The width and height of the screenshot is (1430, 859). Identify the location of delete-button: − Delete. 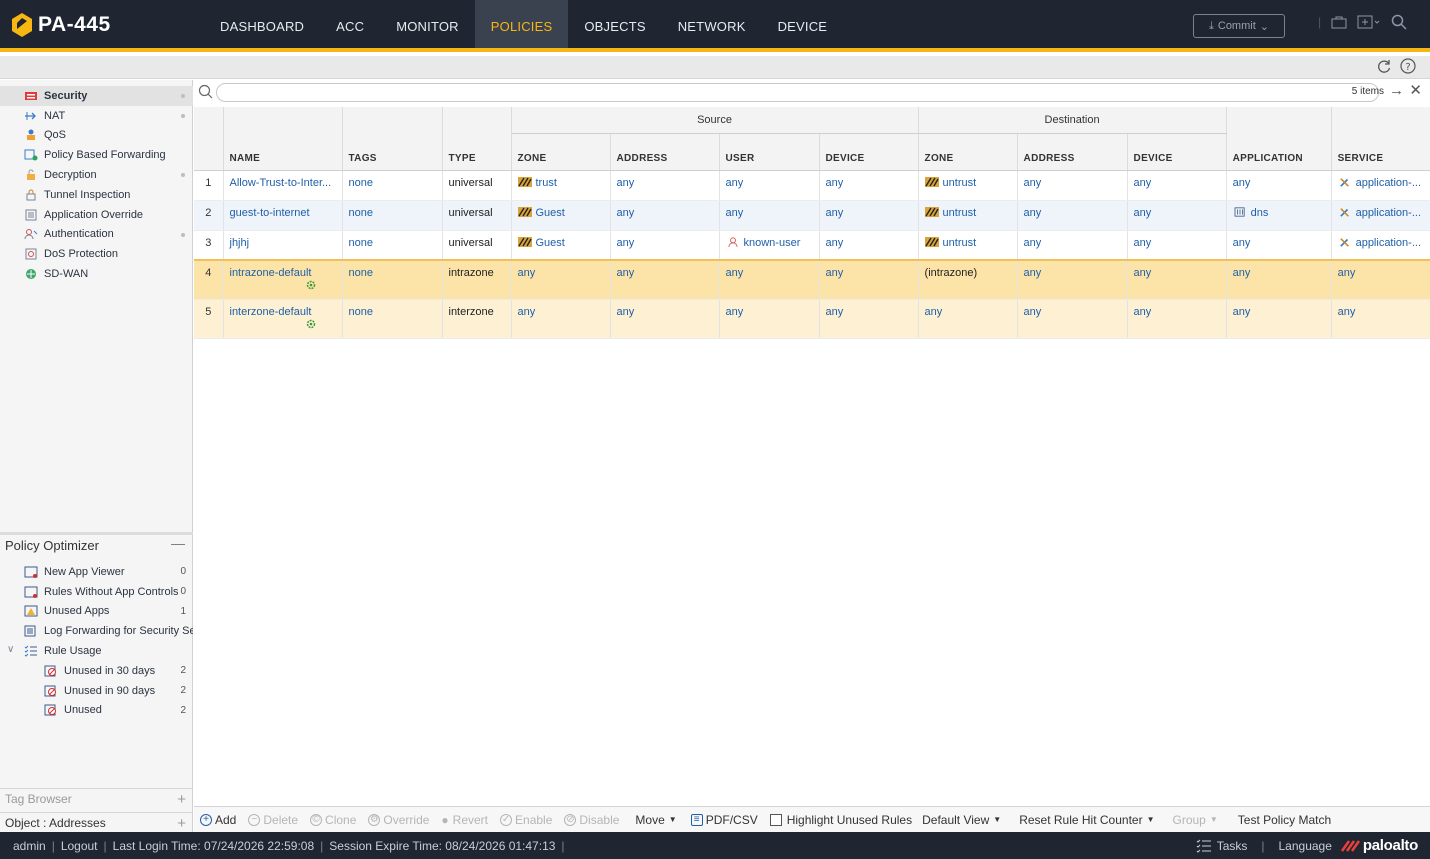
(273, 820).